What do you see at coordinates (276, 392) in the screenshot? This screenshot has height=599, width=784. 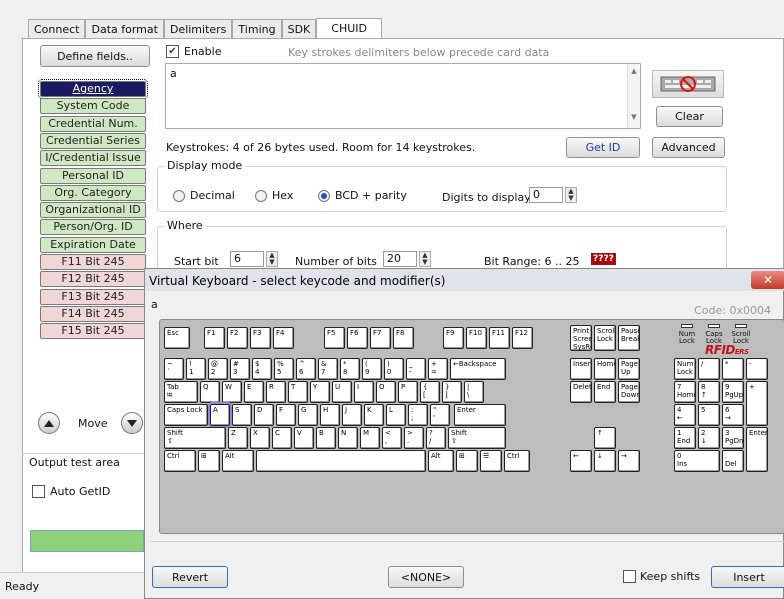 I see `key-letter: R` at bounding box center [276, 392].